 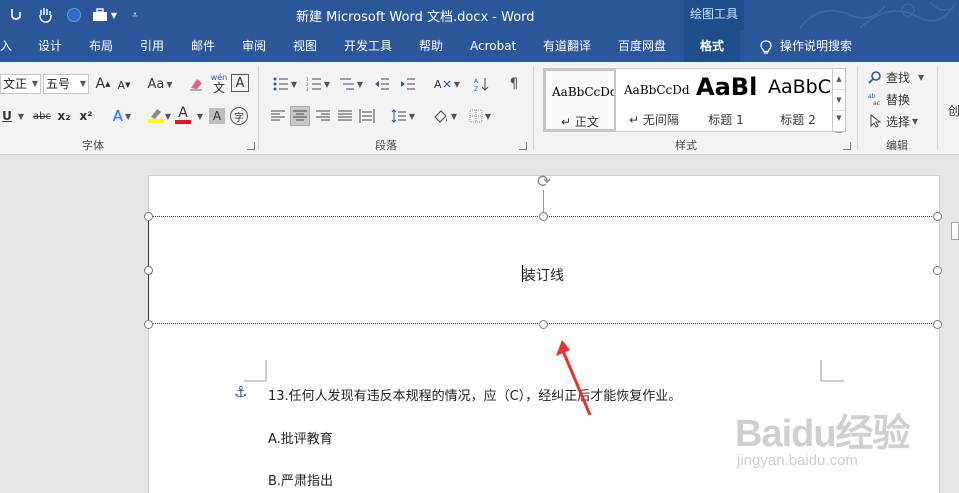 What do you see at coordinates (937, 270) in the screenshot?
I see `resize-handle-middle-right` at bounding box center [937, 270].